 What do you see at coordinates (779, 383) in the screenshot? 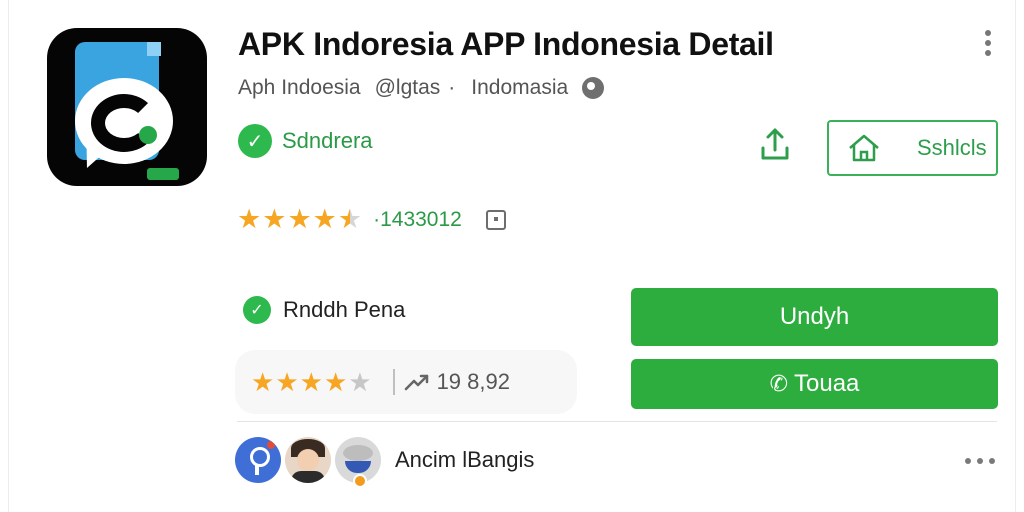
I see `phone-icon: ✆` at bounding box center [779, 383].